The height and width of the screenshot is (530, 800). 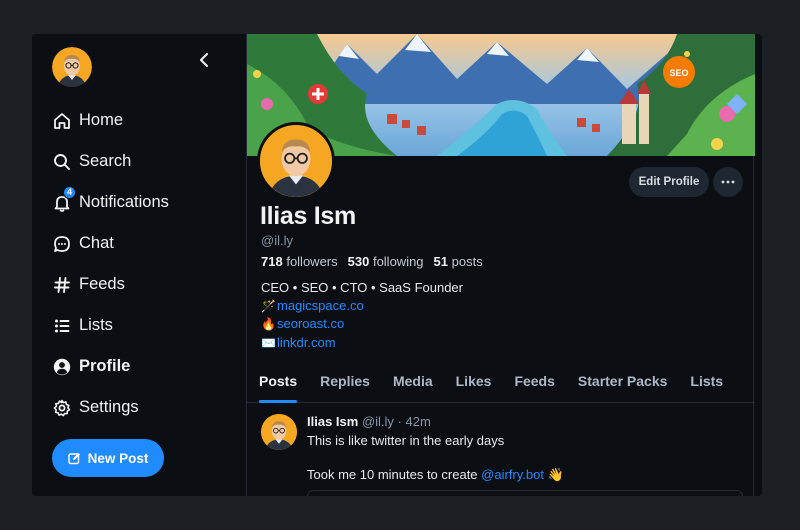 I want to click on bio-line: CEO • SEO • CTO • SaaS Founder, so click(x=362, y=287).